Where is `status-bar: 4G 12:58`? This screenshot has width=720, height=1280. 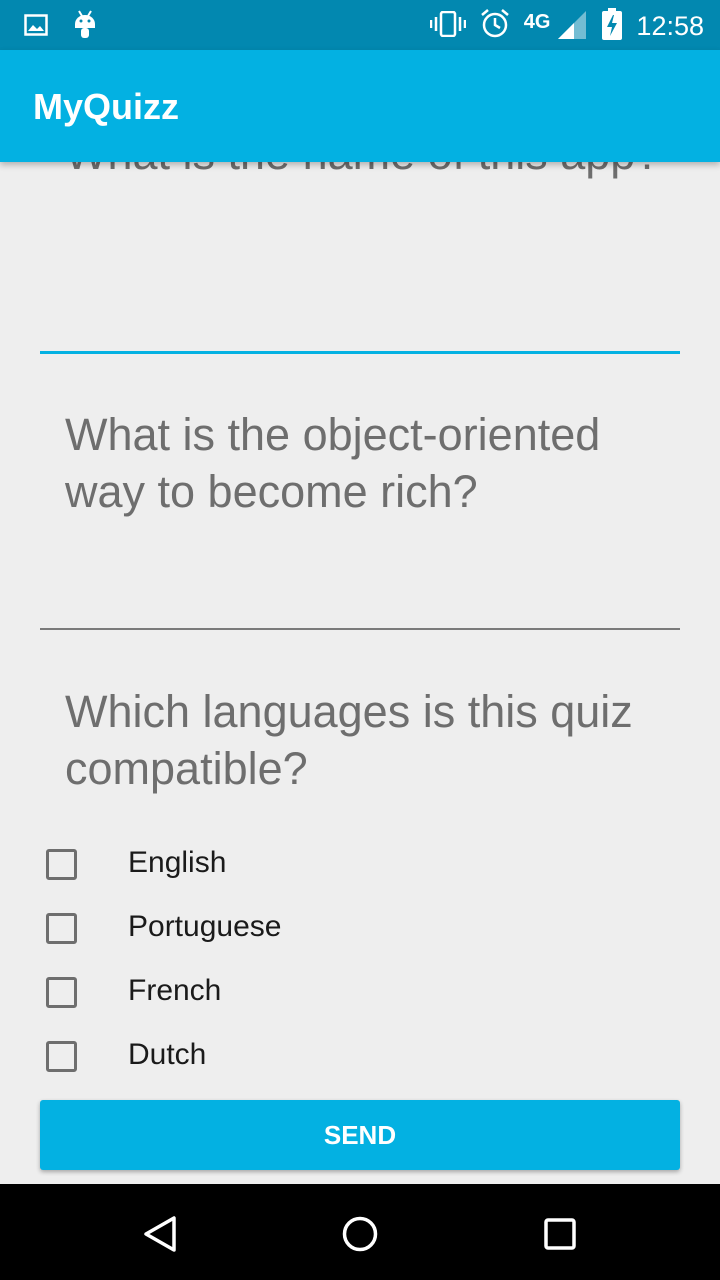
status-bar: 4G 12:58 is located at coordinates (360, 25).